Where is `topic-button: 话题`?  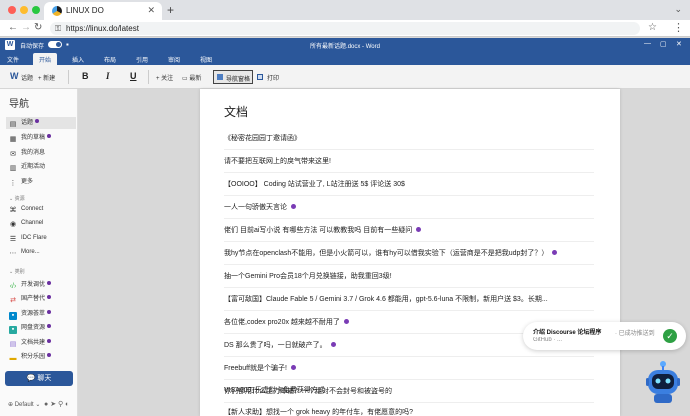
topic-button: 话题 is located at coordinates (27, 77).